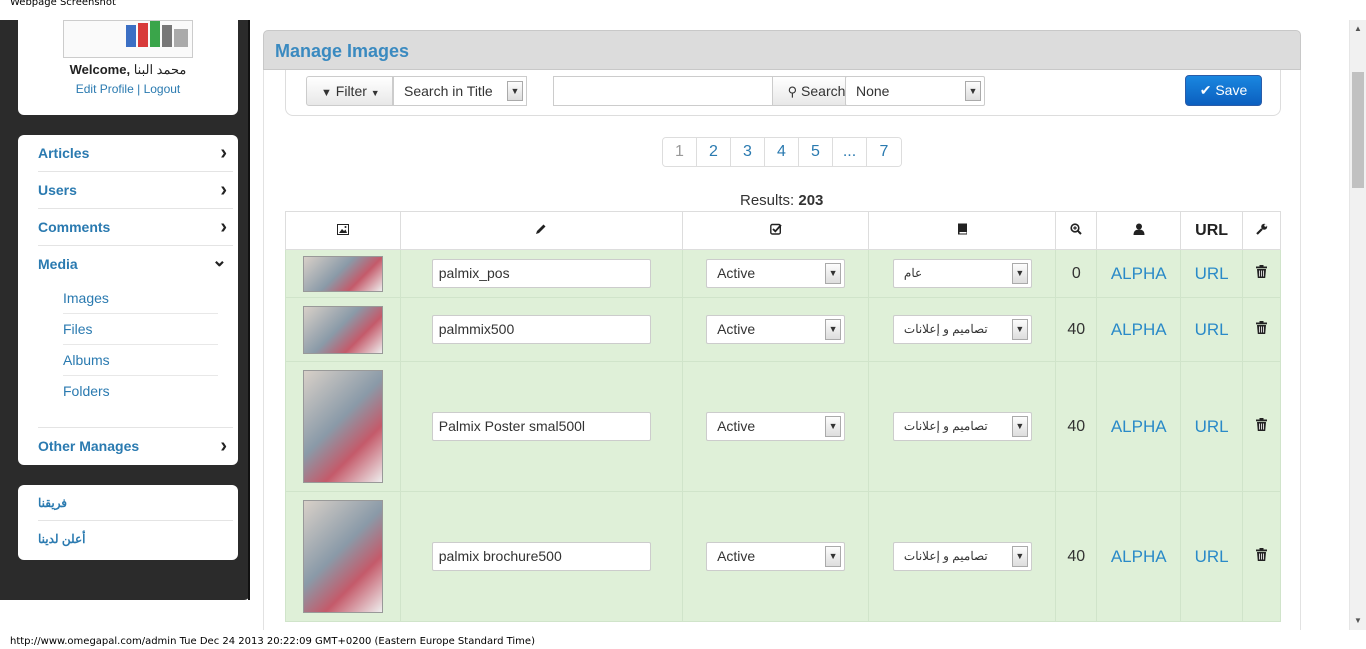 The width and height of the screenshot is (1366, 649). What do you see at coordinates (140, 360) in the screenshot?
I see `sidebar-subitem-albums: Albums` at bounding box center [140, 360].